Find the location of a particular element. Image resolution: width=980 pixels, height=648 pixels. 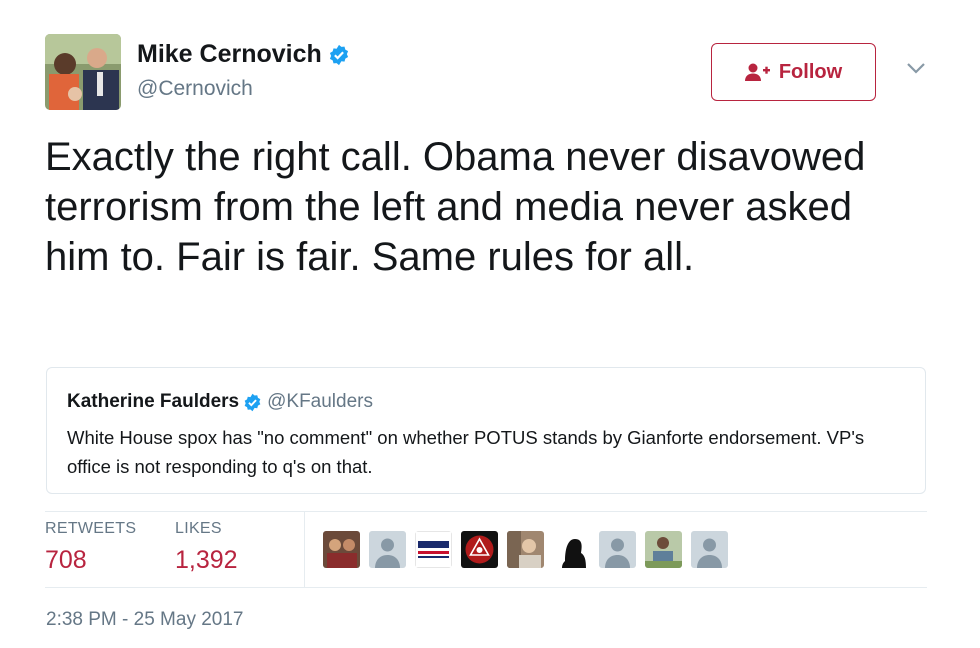

stats-divider is located at coordinates (304, 549).